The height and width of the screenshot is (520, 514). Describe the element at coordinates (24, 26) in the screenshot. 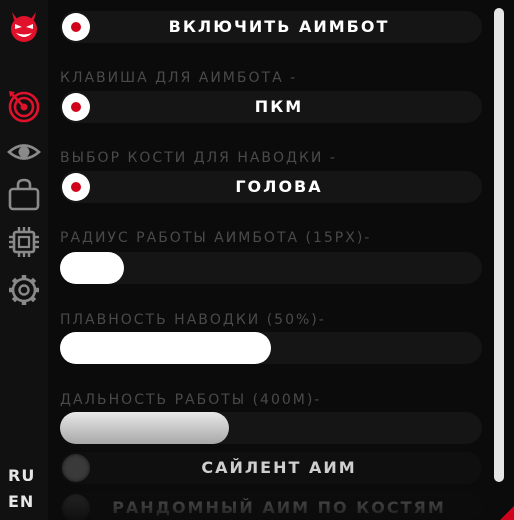

I see `devil-face-icon` at that location.